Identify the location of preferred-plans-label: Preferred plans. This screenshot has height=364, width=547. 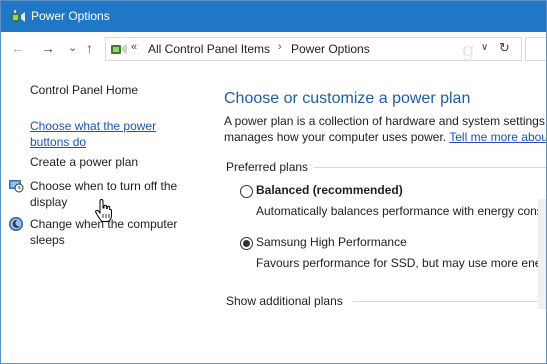
(270, 167).